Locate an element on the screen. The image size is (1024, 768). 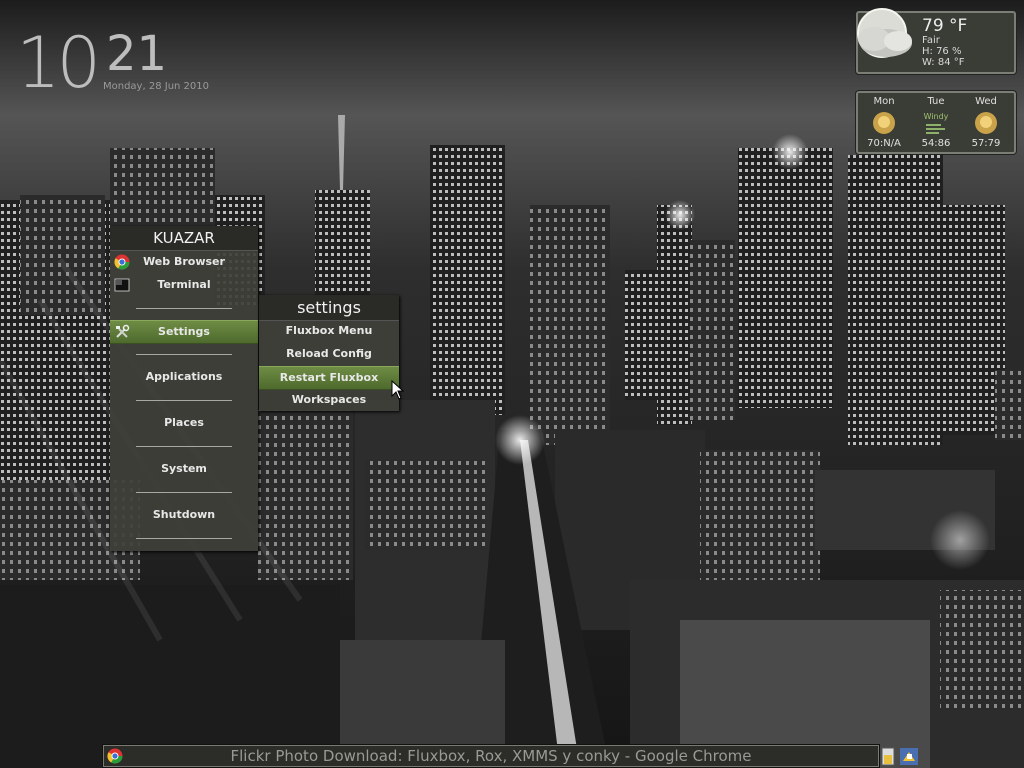
weather-humidity: H: 76 % is located at coordinates (942, 51).